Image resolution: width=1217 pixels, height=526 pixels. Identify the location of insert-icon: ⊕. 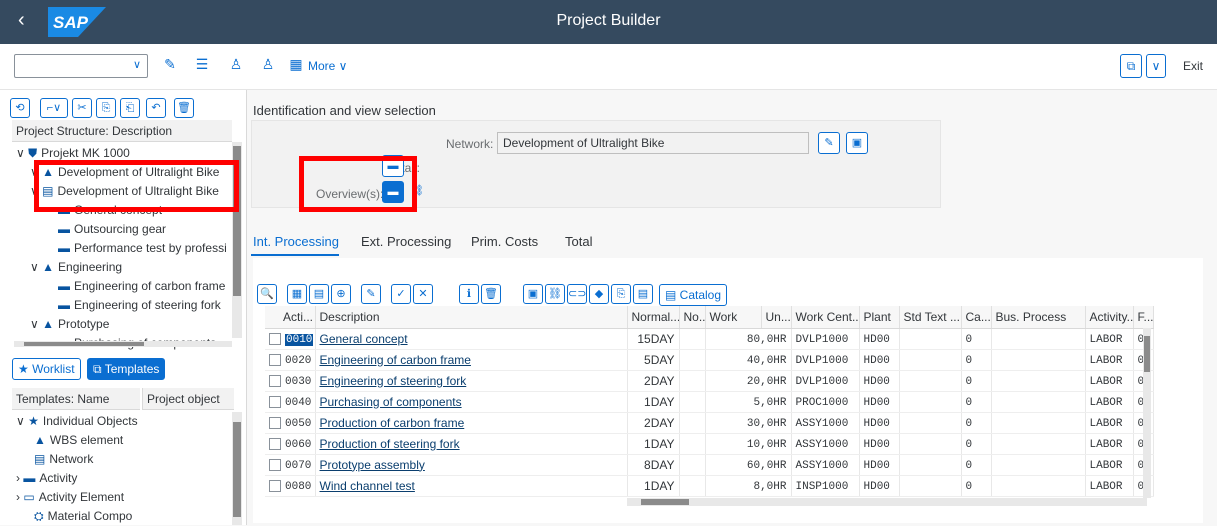
(341, 294).